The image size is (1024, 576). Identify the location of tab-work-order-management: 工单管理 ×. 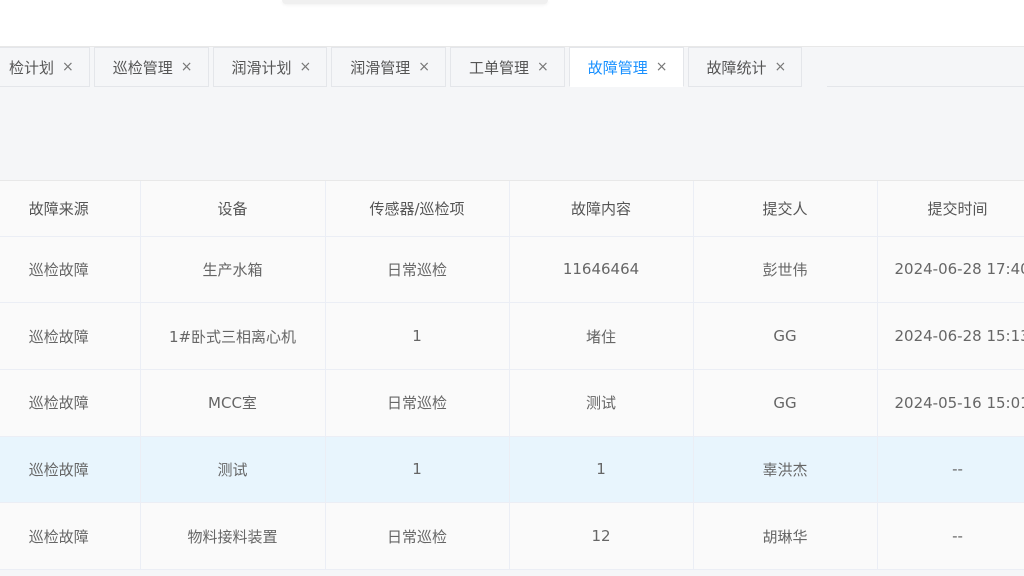
(507, 67).